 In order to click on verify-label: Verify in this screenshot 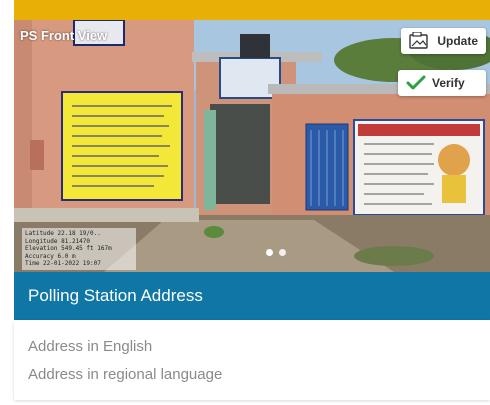, I will do `click(448, 83)`.